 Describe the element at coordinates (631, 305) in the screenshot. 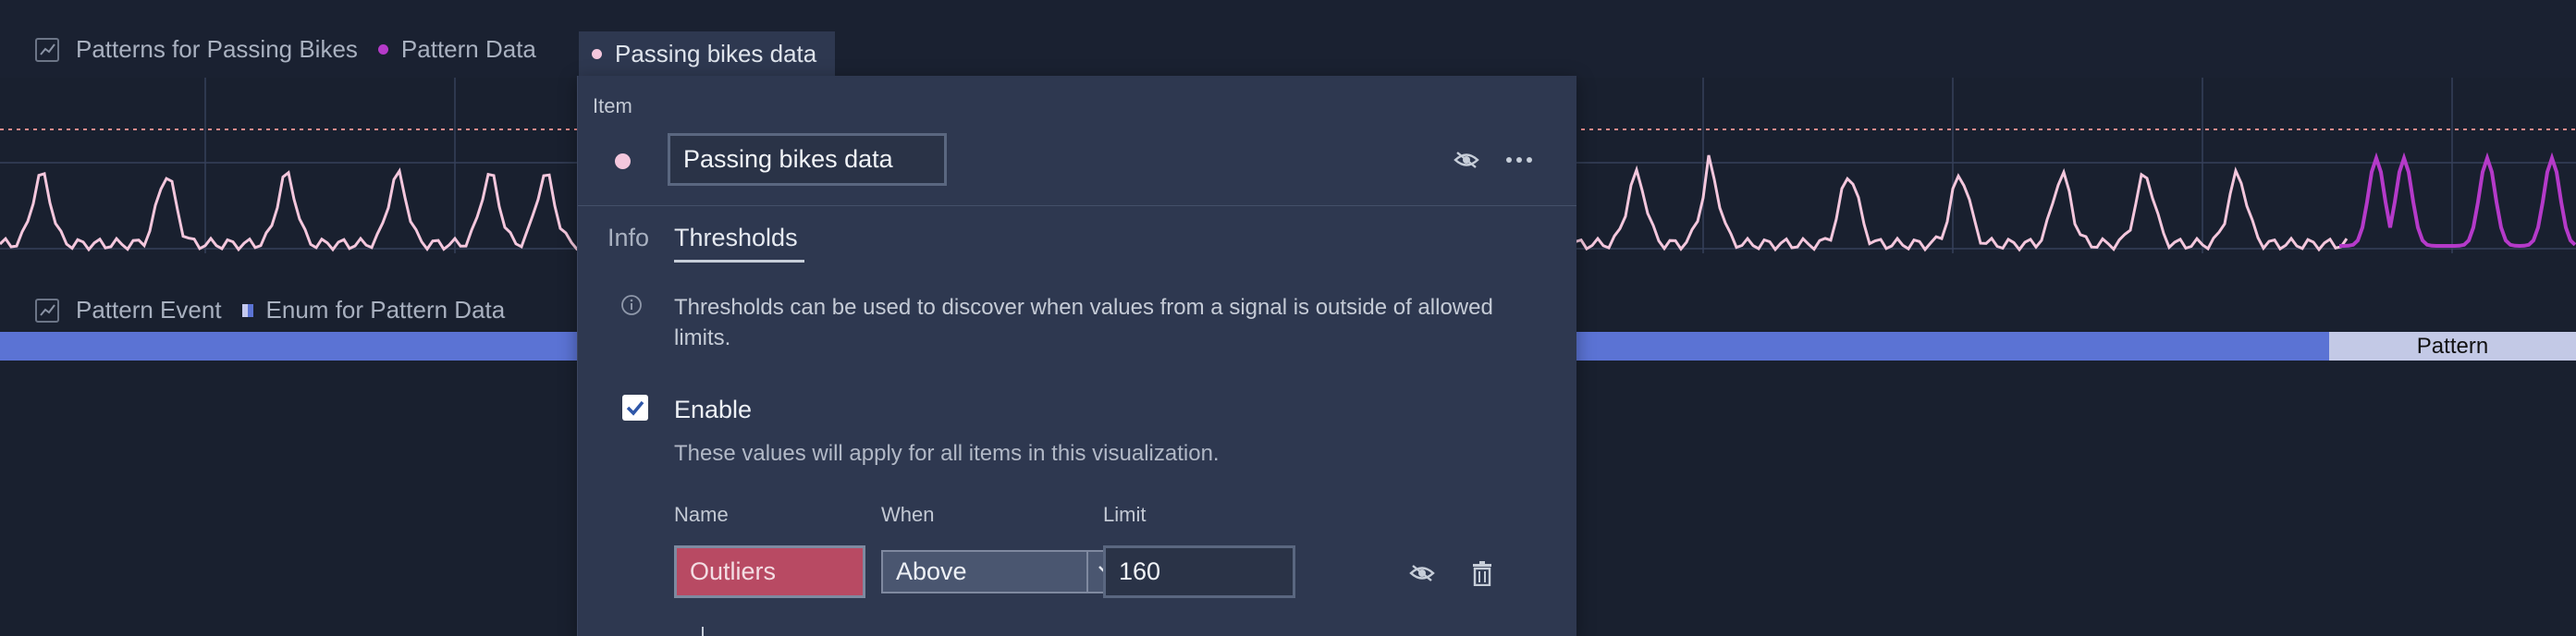

I see `info-icon` at that location.